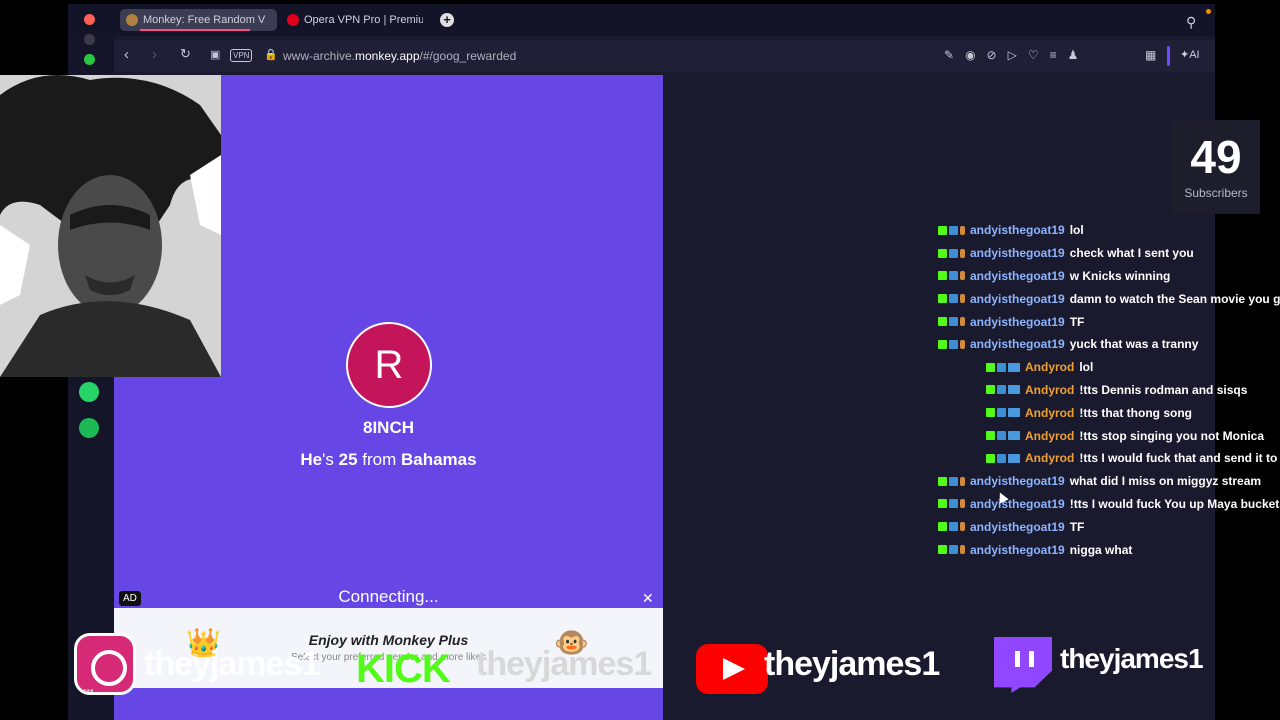  Describe the element at coordinates (130, 598) in the screenshot. I see `ad-badge: AD` at that location.